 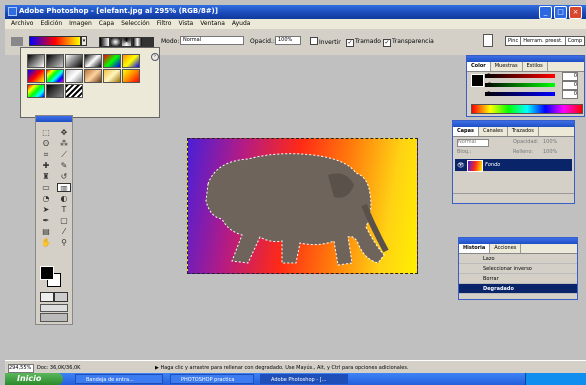 What do you see at coordinates (350, 43) in the screenshot?
I see `tramado-checkbox: ✓` at bounding box center [350, 43].